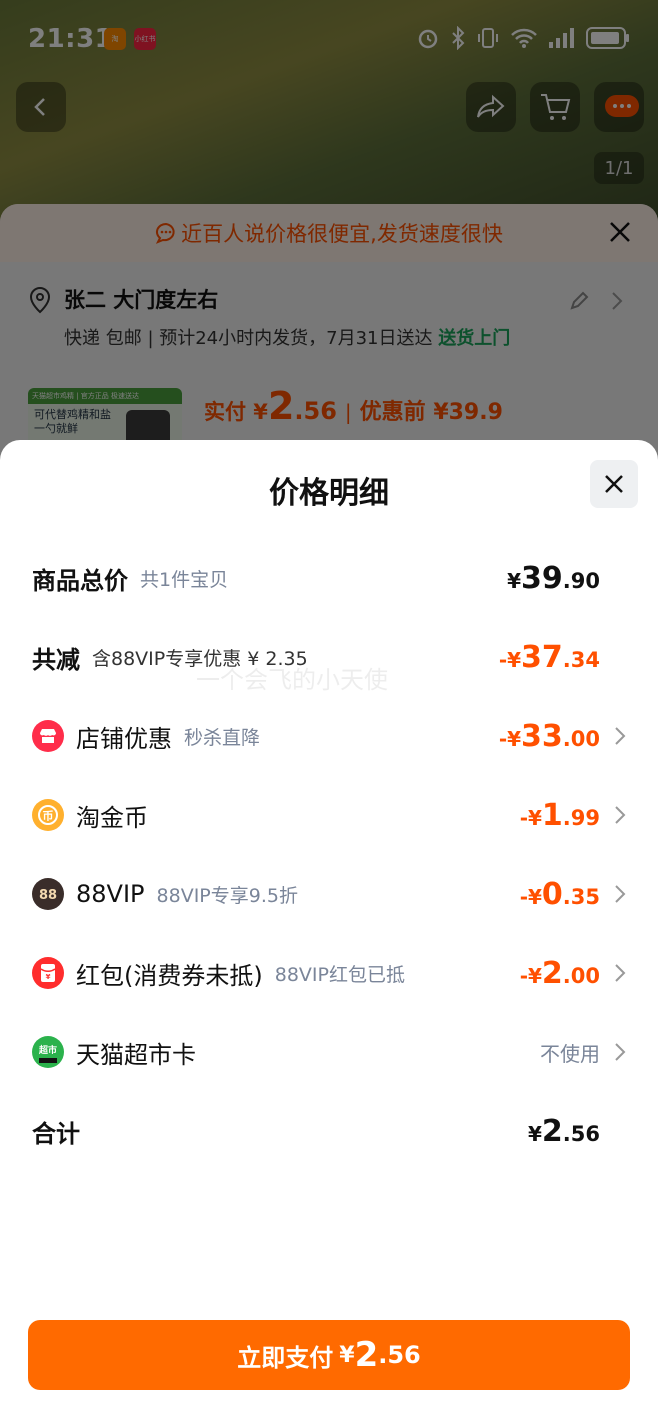  I want to click on row-sub: 秒杀直降, so click(222, 737).